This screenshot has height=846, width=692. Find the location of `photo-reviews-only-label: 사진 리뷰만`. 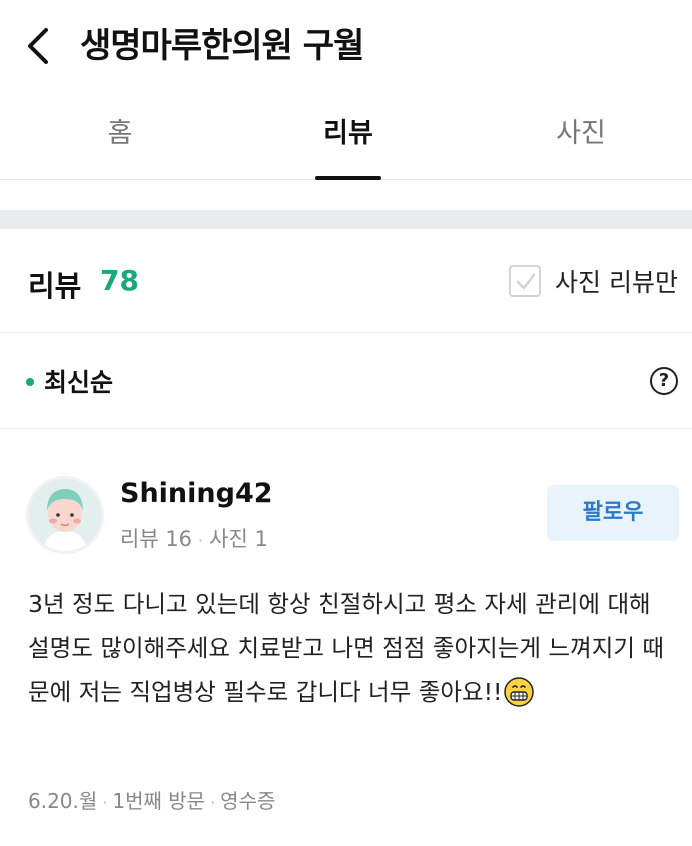

photo-reviews-only-label: 사진 리뷰만 is located at coordinates (616, 282).